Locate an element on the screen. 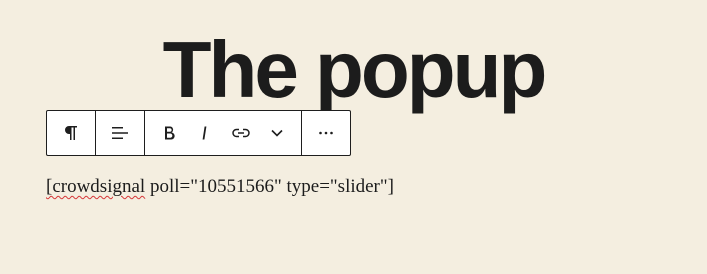 This screenshot has height=274, width=707. chevron-down-icon is located at coordinates (277, 133).